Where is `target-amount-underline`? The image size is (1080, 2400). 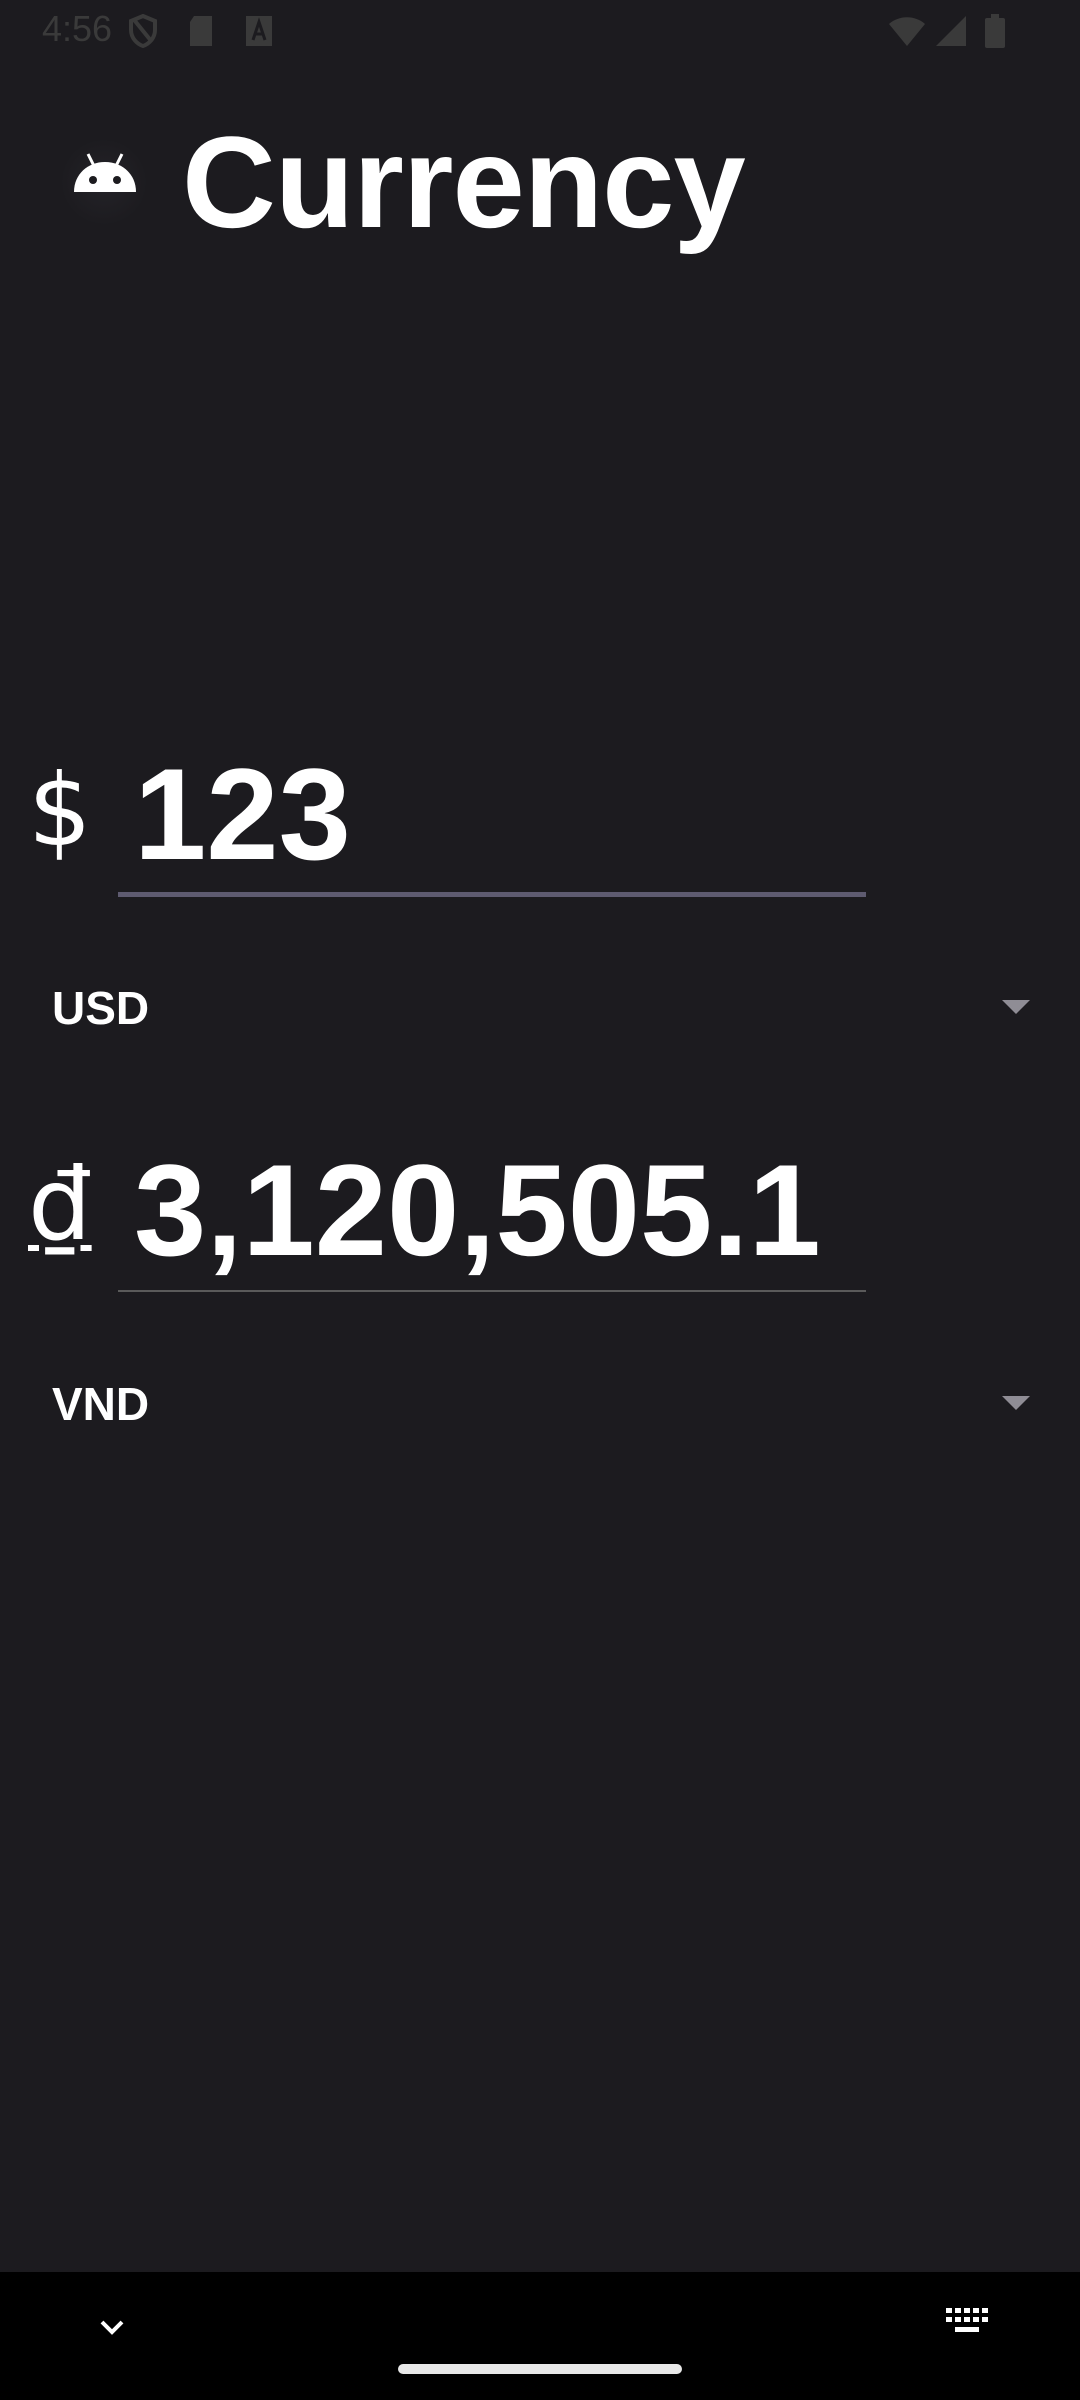 target-amount-underline is located at coordinates (492, 1291).